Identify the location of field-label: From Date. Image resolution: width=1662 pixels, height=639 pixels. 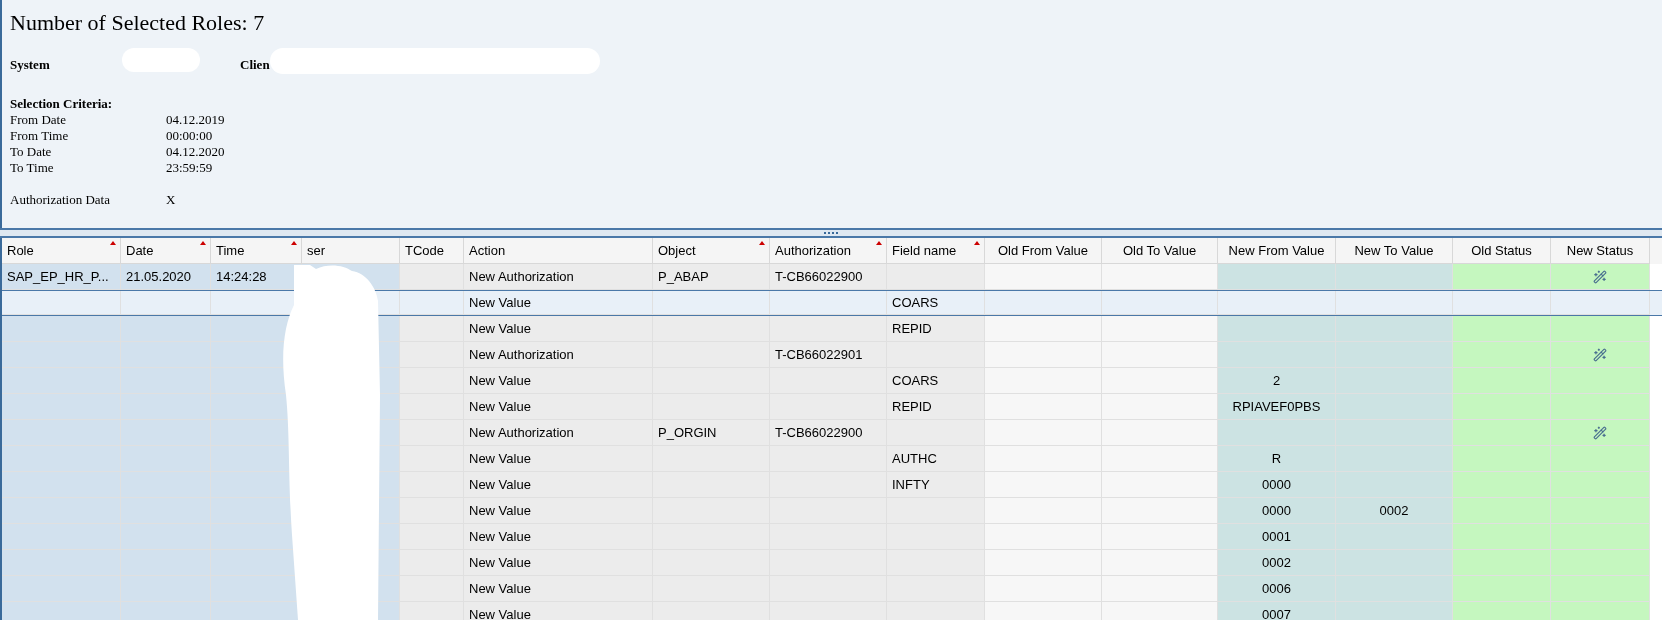
(38, 120).